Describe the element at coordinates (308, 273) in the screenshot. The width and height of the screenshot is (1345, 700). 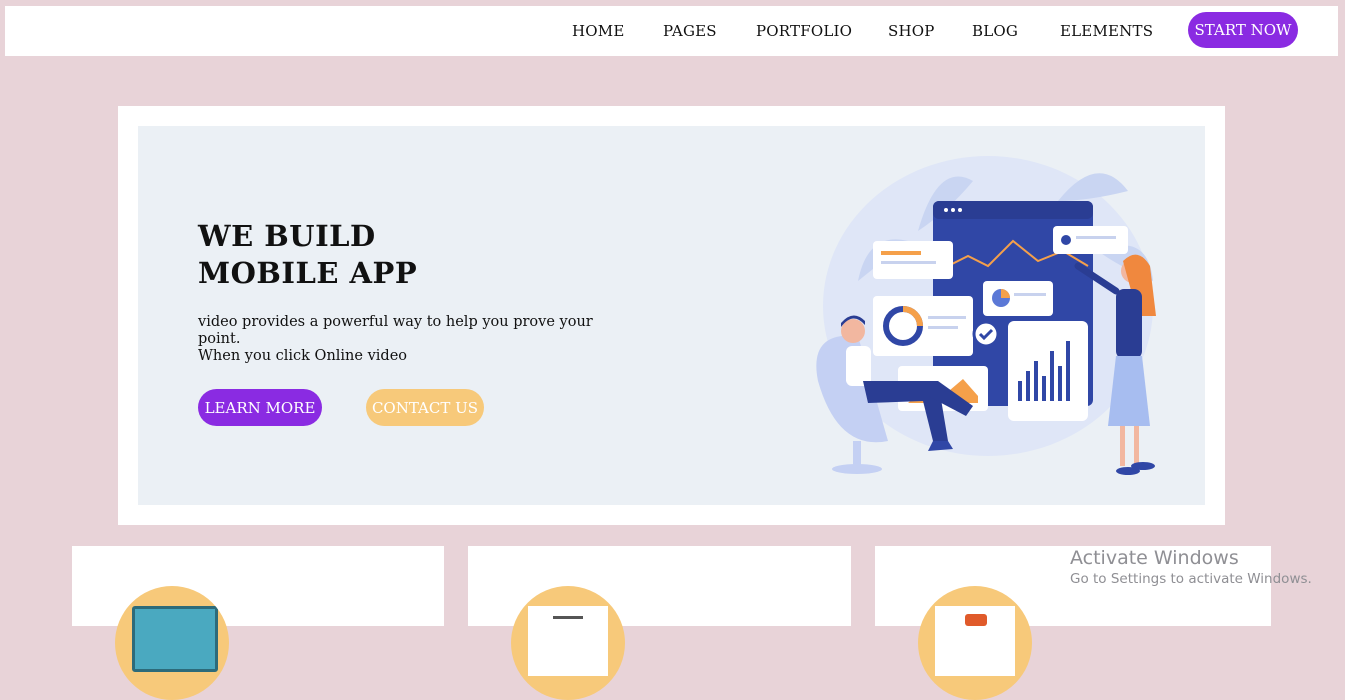
I see `hero-title-line2: MOBILE APP` at that location.